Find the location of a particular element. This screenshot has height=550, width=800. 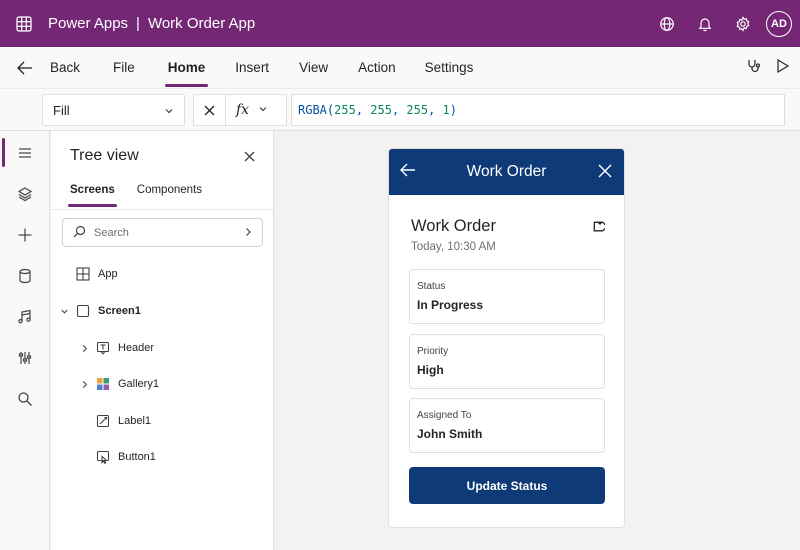

formula-arg-g: 255 is located at coordinates (381, 110).